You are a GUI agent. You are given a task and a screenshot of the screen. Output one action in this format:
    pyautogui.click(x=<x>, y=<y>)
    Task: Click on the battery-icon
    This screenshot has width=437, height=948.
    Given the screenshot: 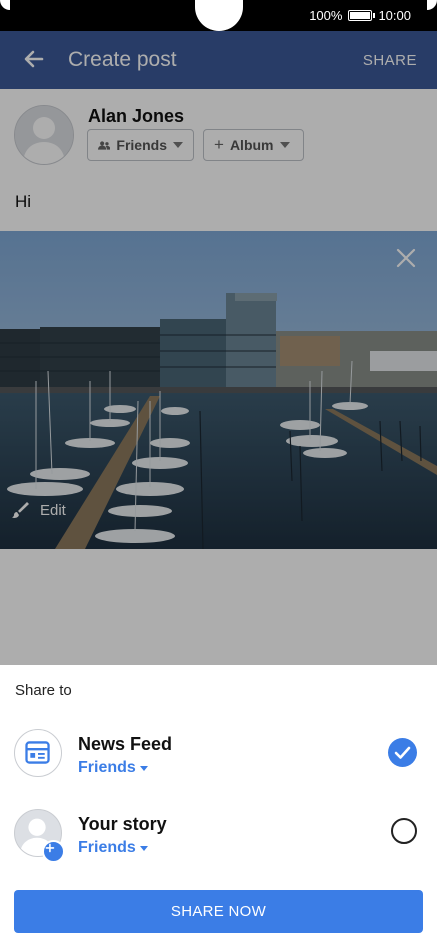 What is the action you would take?
    pyautogui.click(x=362, y=15)
    